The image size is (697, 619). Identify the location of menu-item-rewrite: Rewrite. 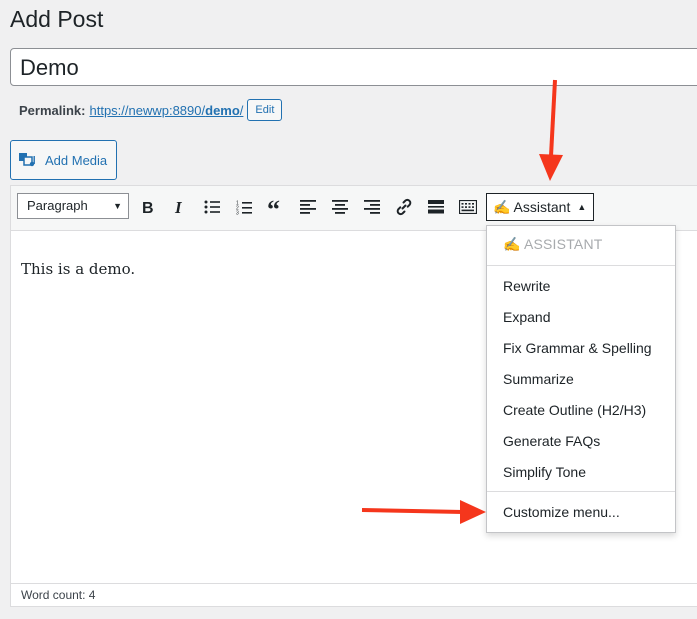
(526, 286).